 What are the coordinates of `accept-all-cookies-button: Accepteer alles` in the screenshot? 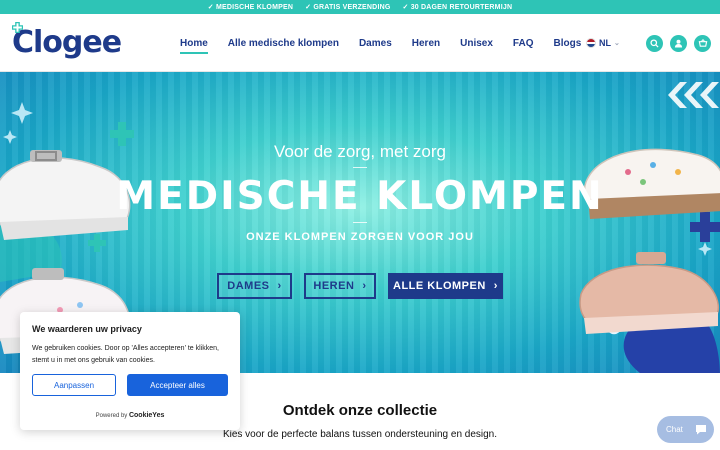 It's located at (177, 385).